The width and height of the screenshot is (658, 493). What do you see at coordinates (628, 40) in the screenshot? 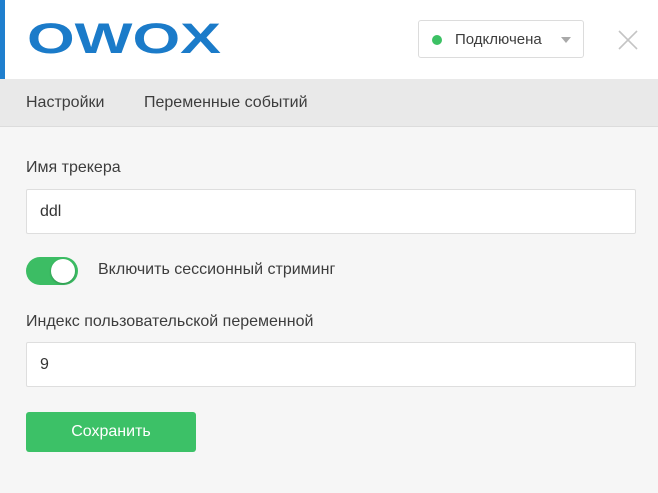
I see `close-icon` at bounding box center [628, 40].